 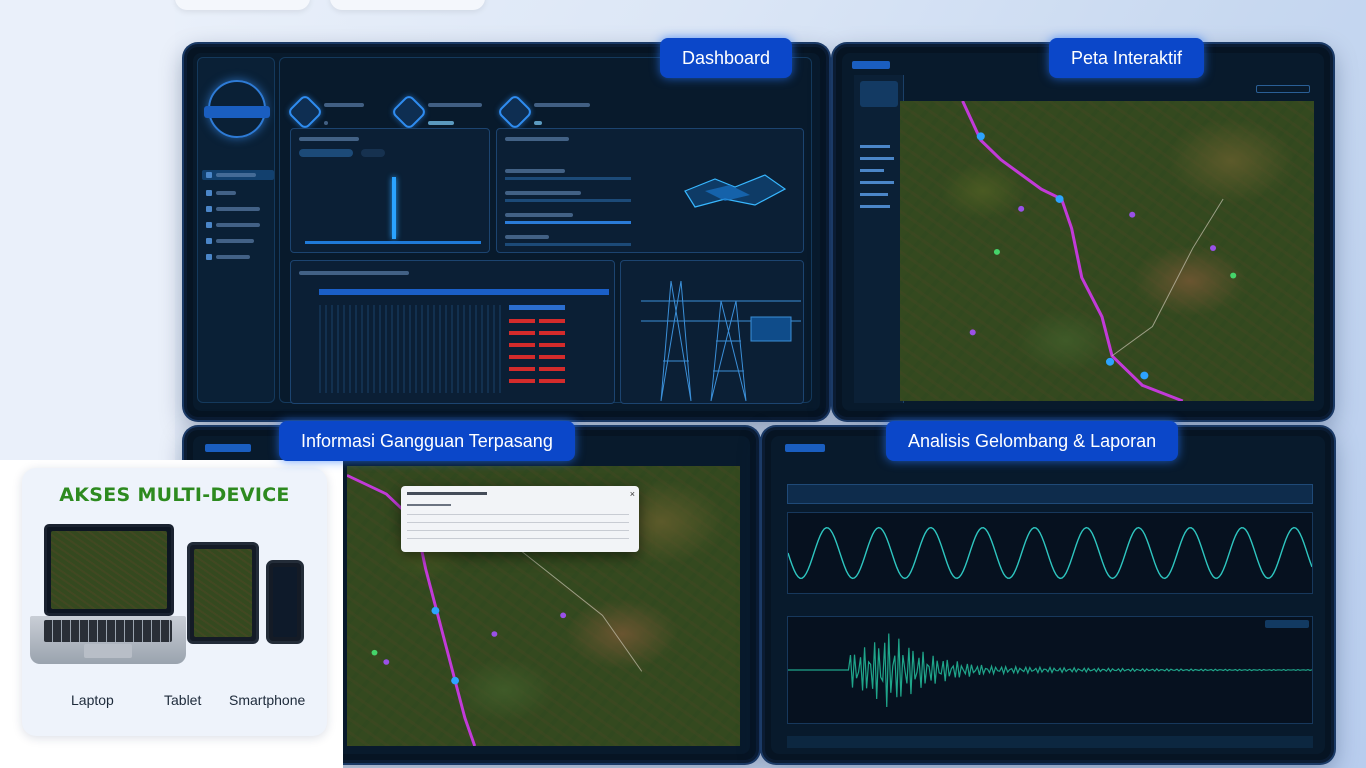 What do you see at coordinates (1107, 251) in the screenshot?
I see `interactive-map` at bounding box center [1107, 251].